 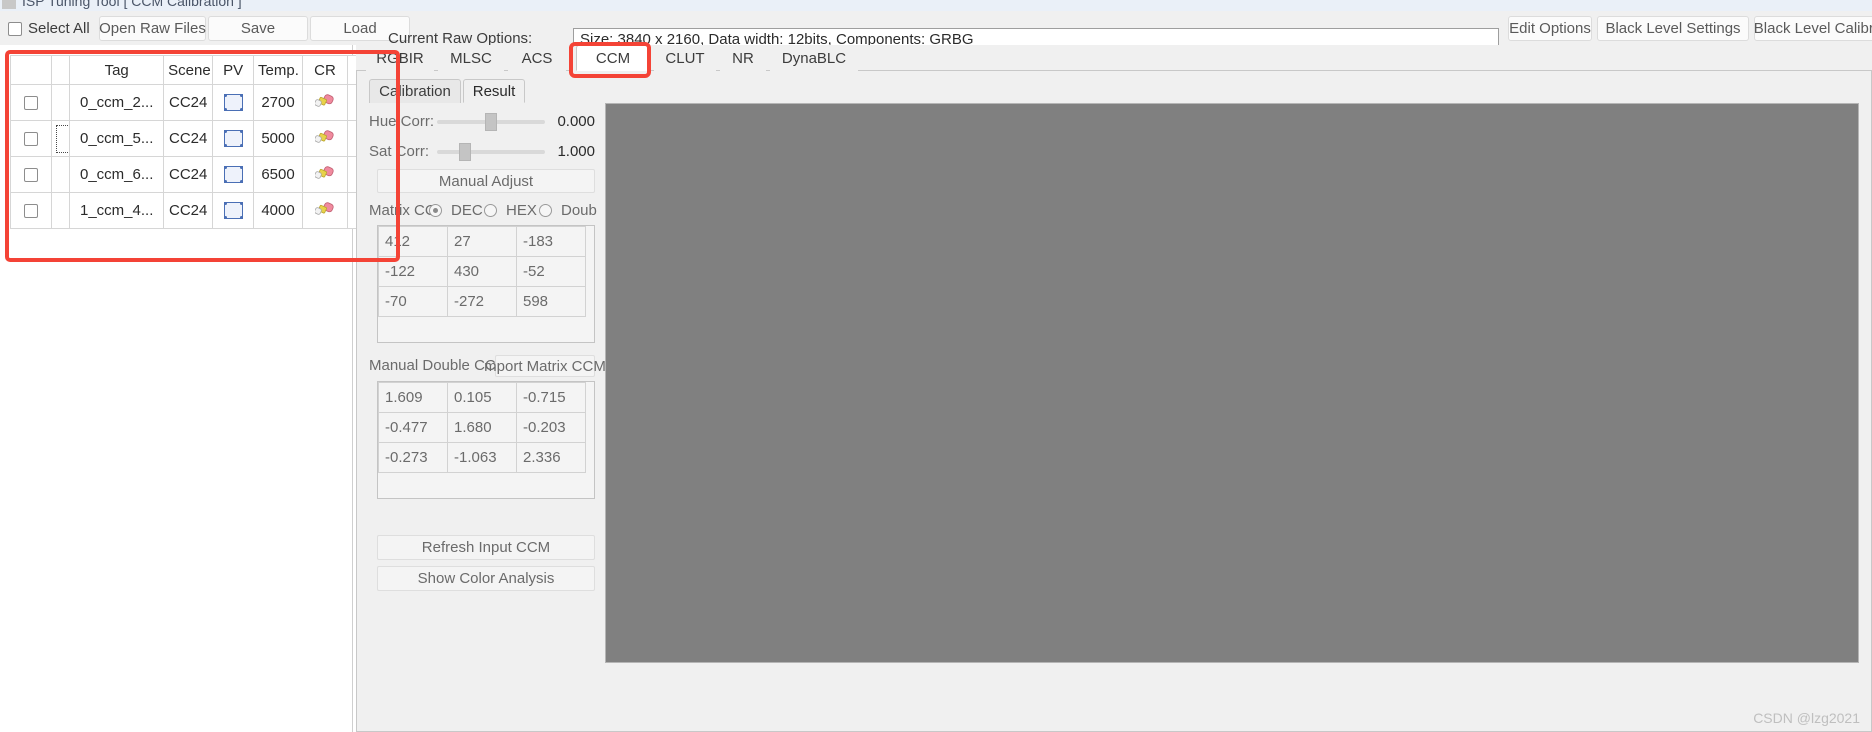 I want to click on cell-r1c0: -0.477, so click(x=413, y=427).